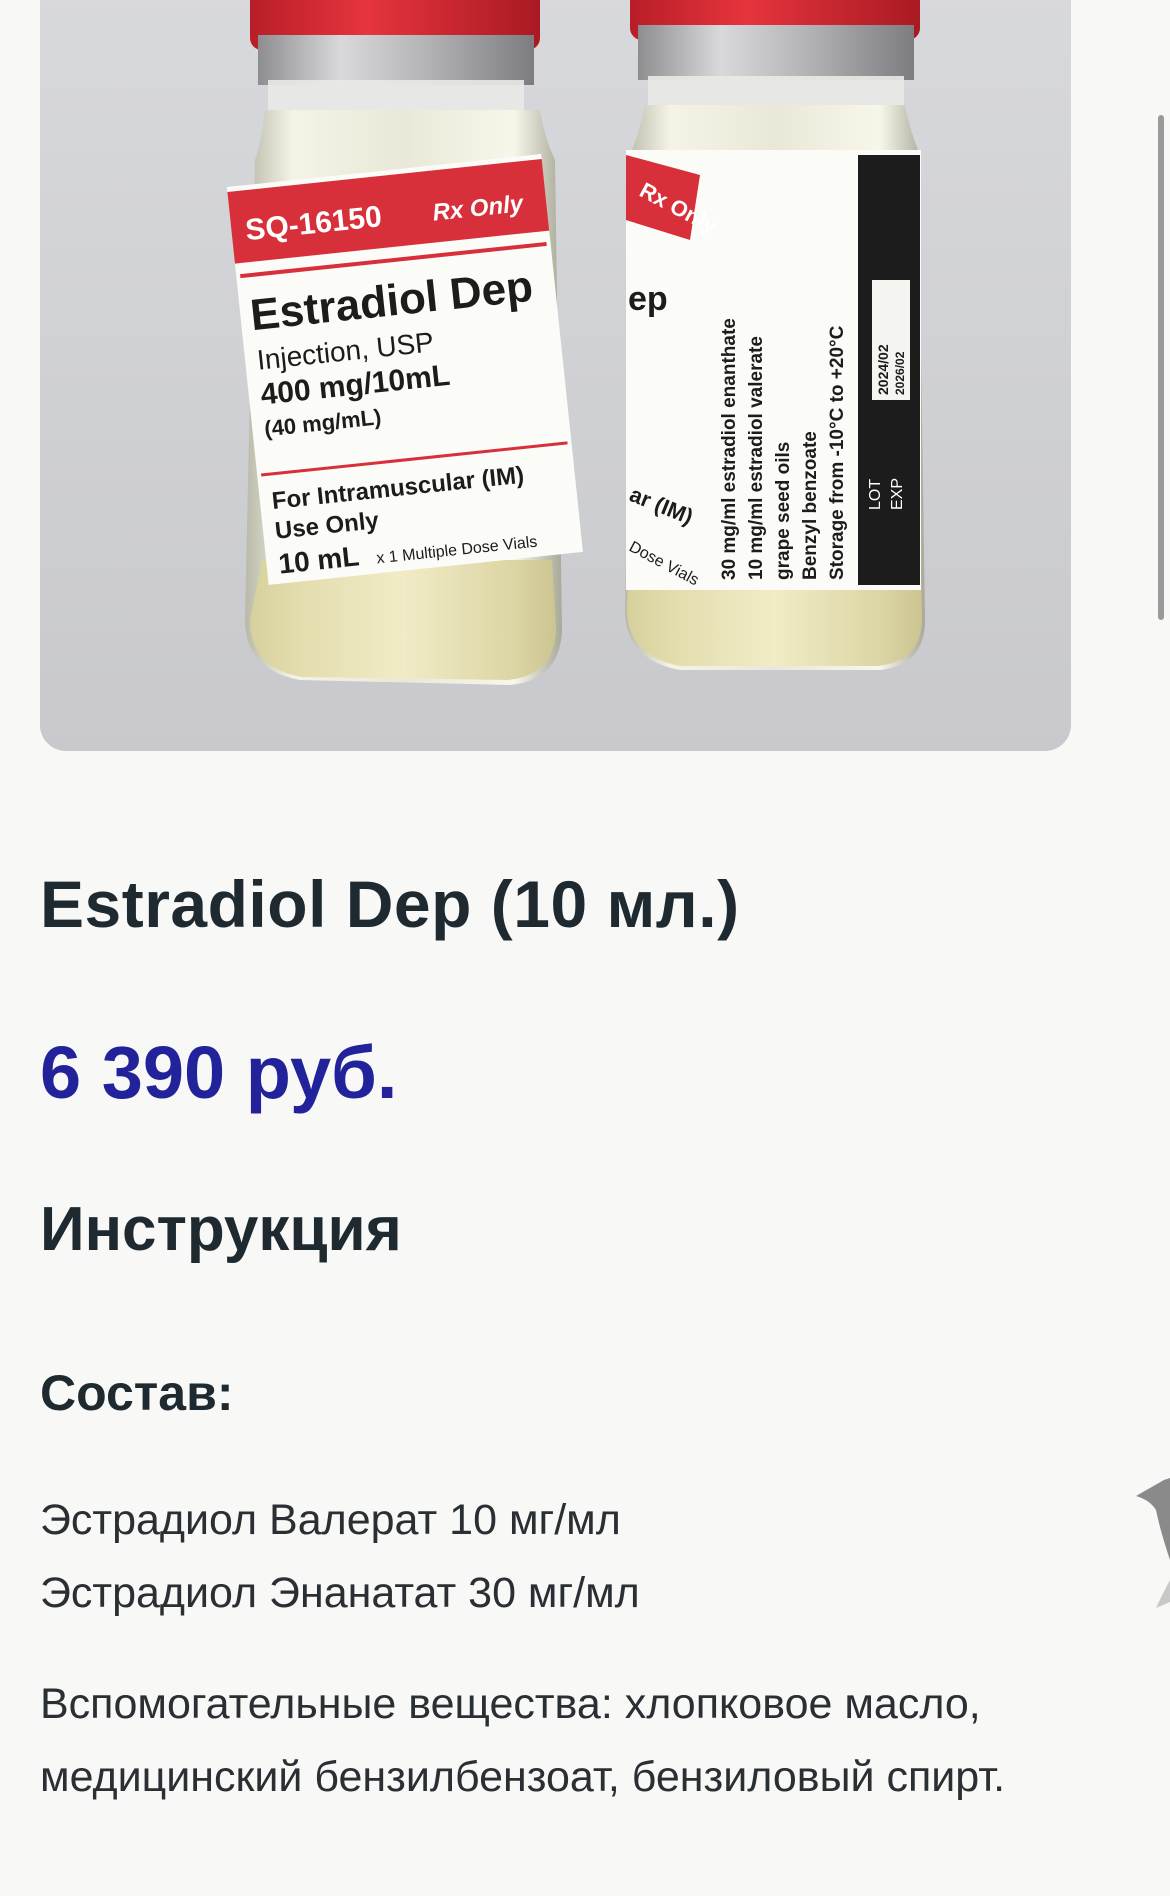 This screenshot has height=1896, width=1170. Describe the element at coordinates (729, 449) in the screenshot. I see `vial-back-line1: 30 mg/ml estradiol enanthate` at that location.